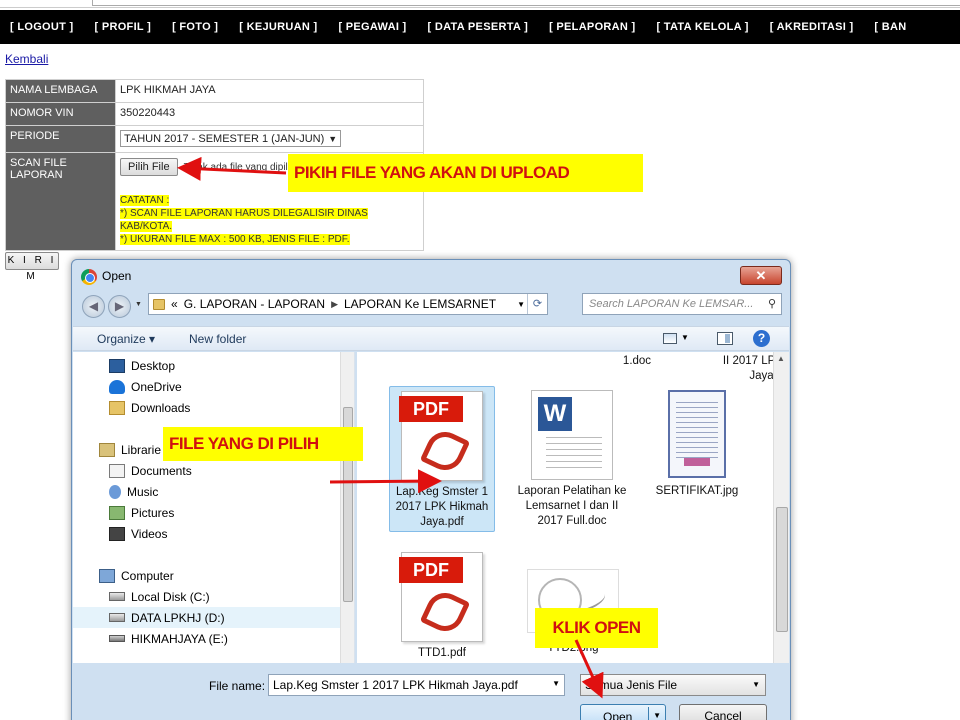 The height and width of the screenshot is (720, 960). Describe the element at coordinates (890, 27) in the screenshot. I see `nav-ban: [ BAN` at that location.